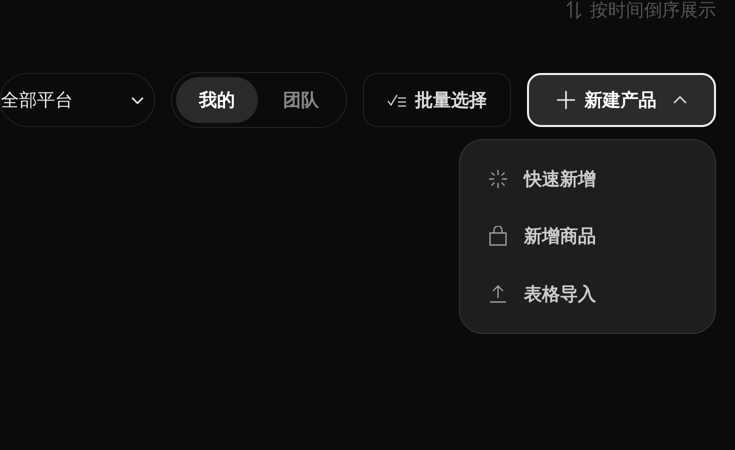 Image resolution: width=735 pixels, height=450 pixels. What do you see at coordinates (565, 100) in the screenshot?
I see `plus-icon` at bounding box center [565, 100].